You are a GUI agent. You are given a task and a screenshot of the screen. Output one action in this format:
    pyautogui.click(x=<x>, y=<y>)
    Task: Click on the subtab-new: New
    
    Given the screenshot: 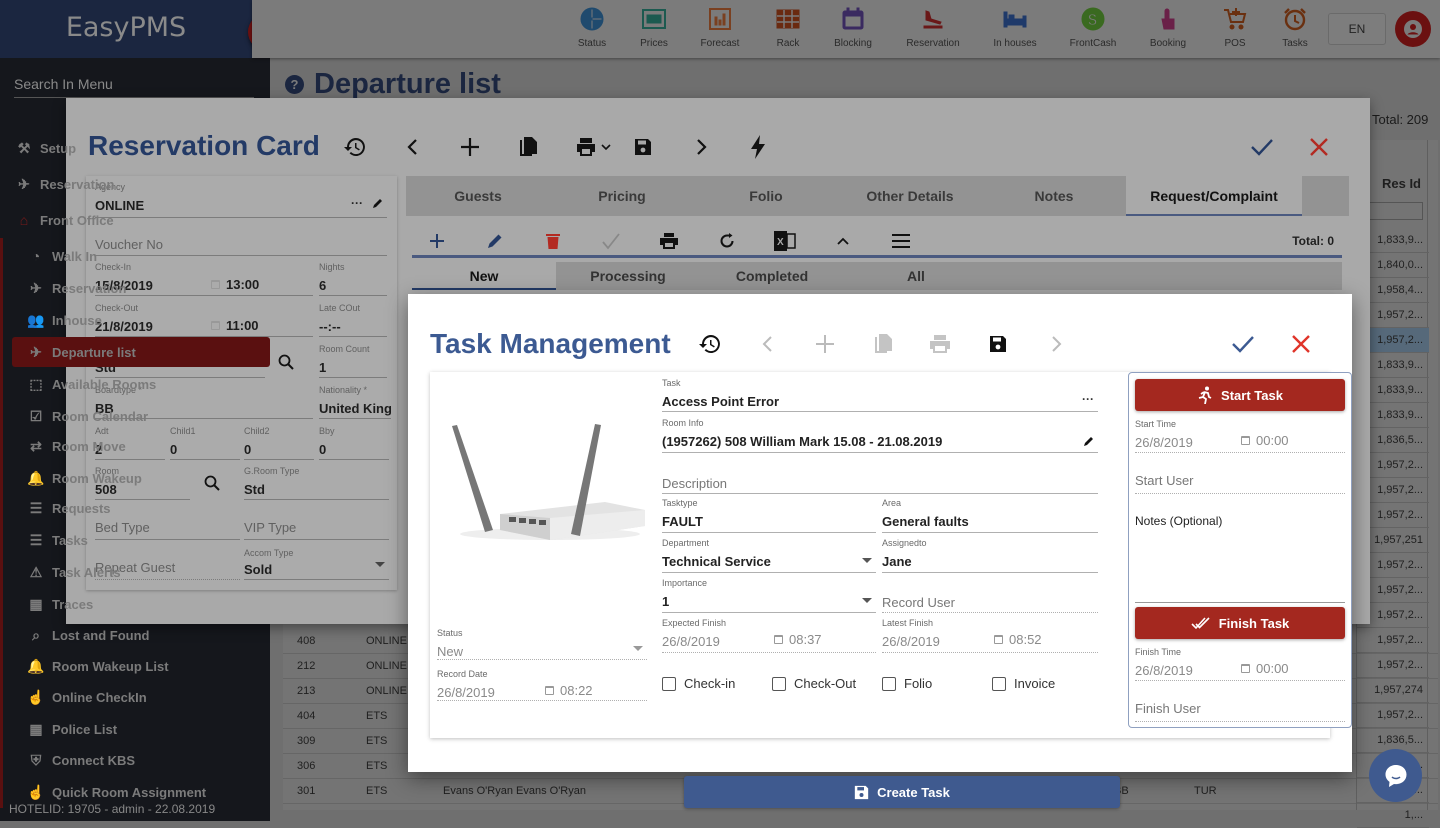 What is the action you would take?
    pyautogui.click(x=484, y=276)
    